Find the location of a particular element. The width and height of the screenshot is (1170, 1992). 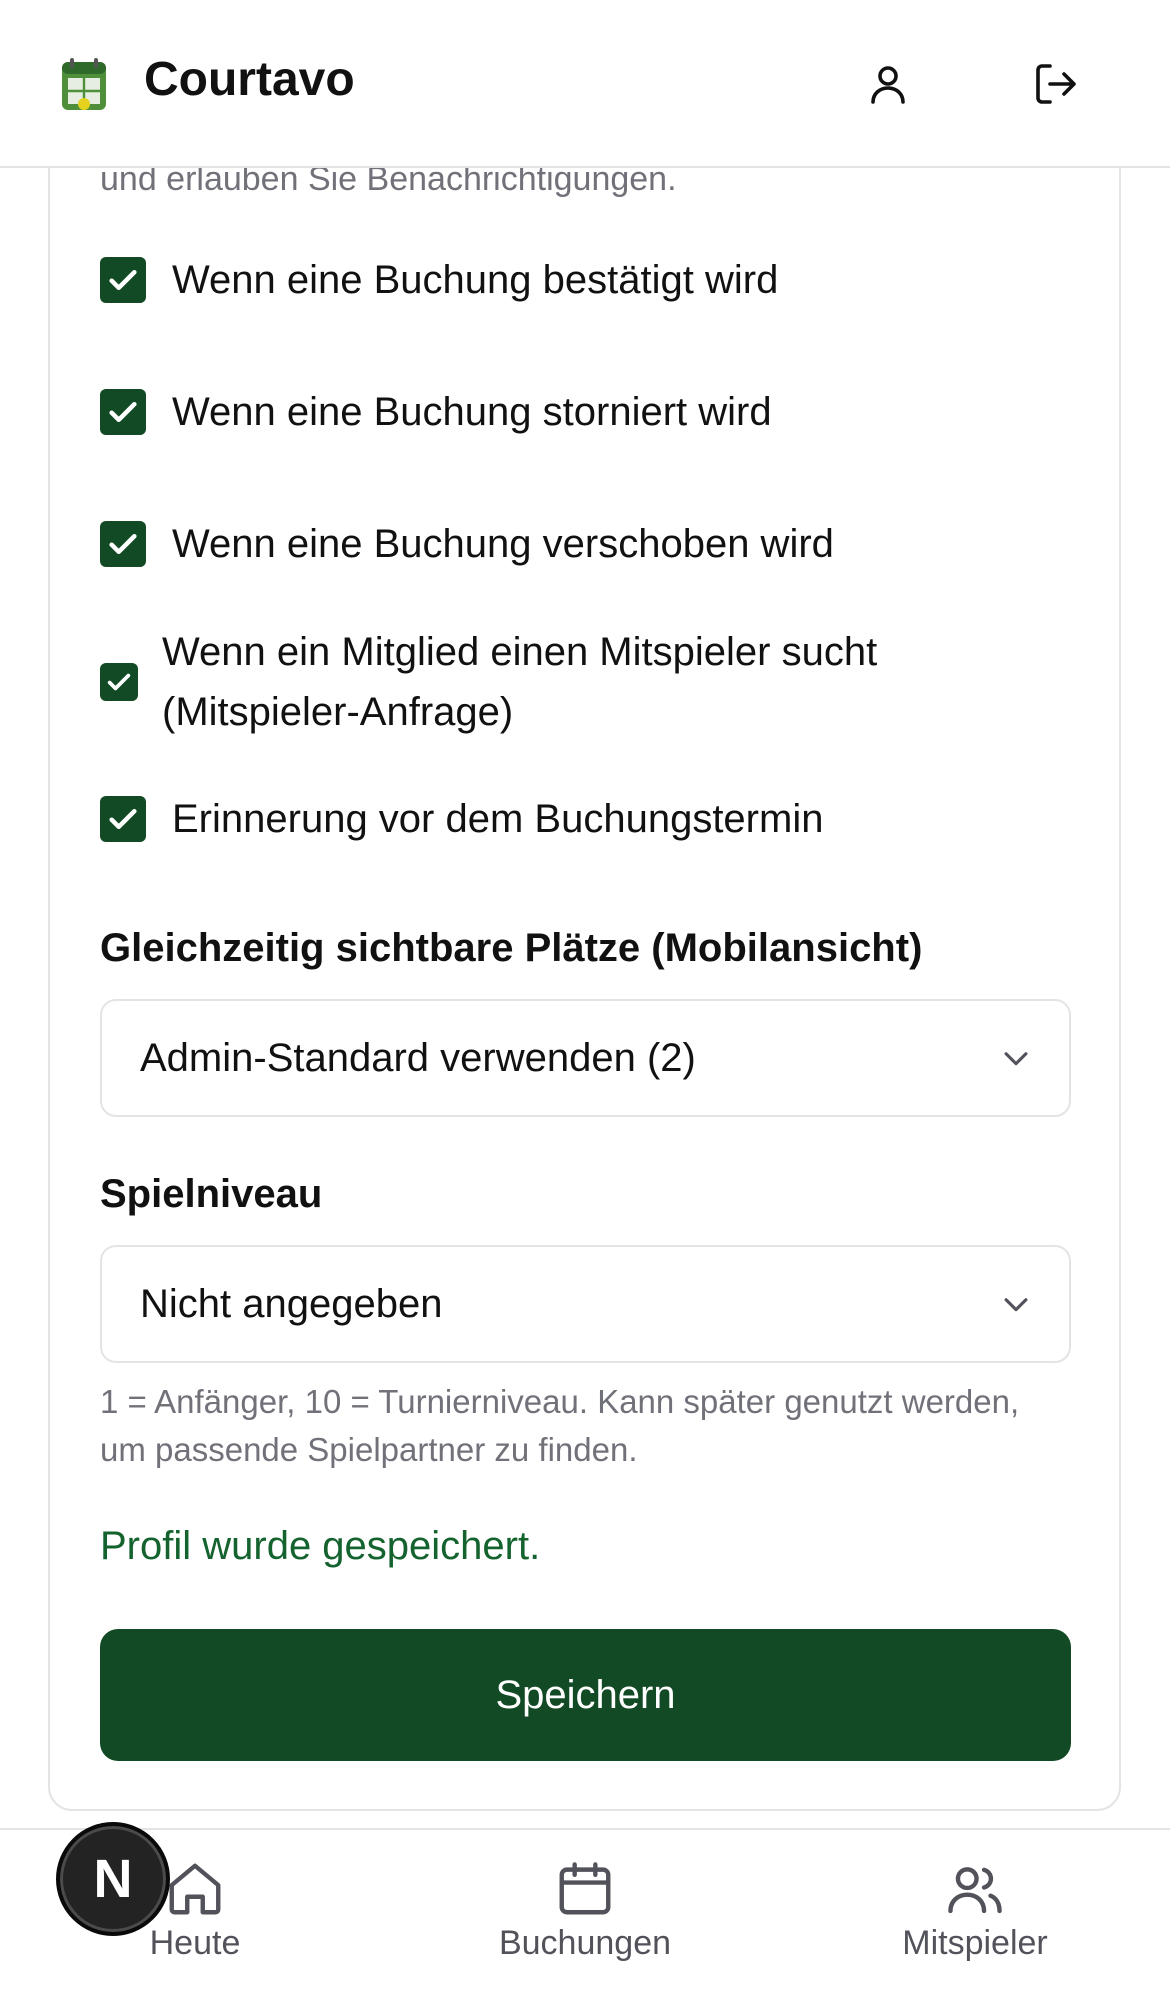

nav-label: Mitspieler is located at coordinates (975, 1943).